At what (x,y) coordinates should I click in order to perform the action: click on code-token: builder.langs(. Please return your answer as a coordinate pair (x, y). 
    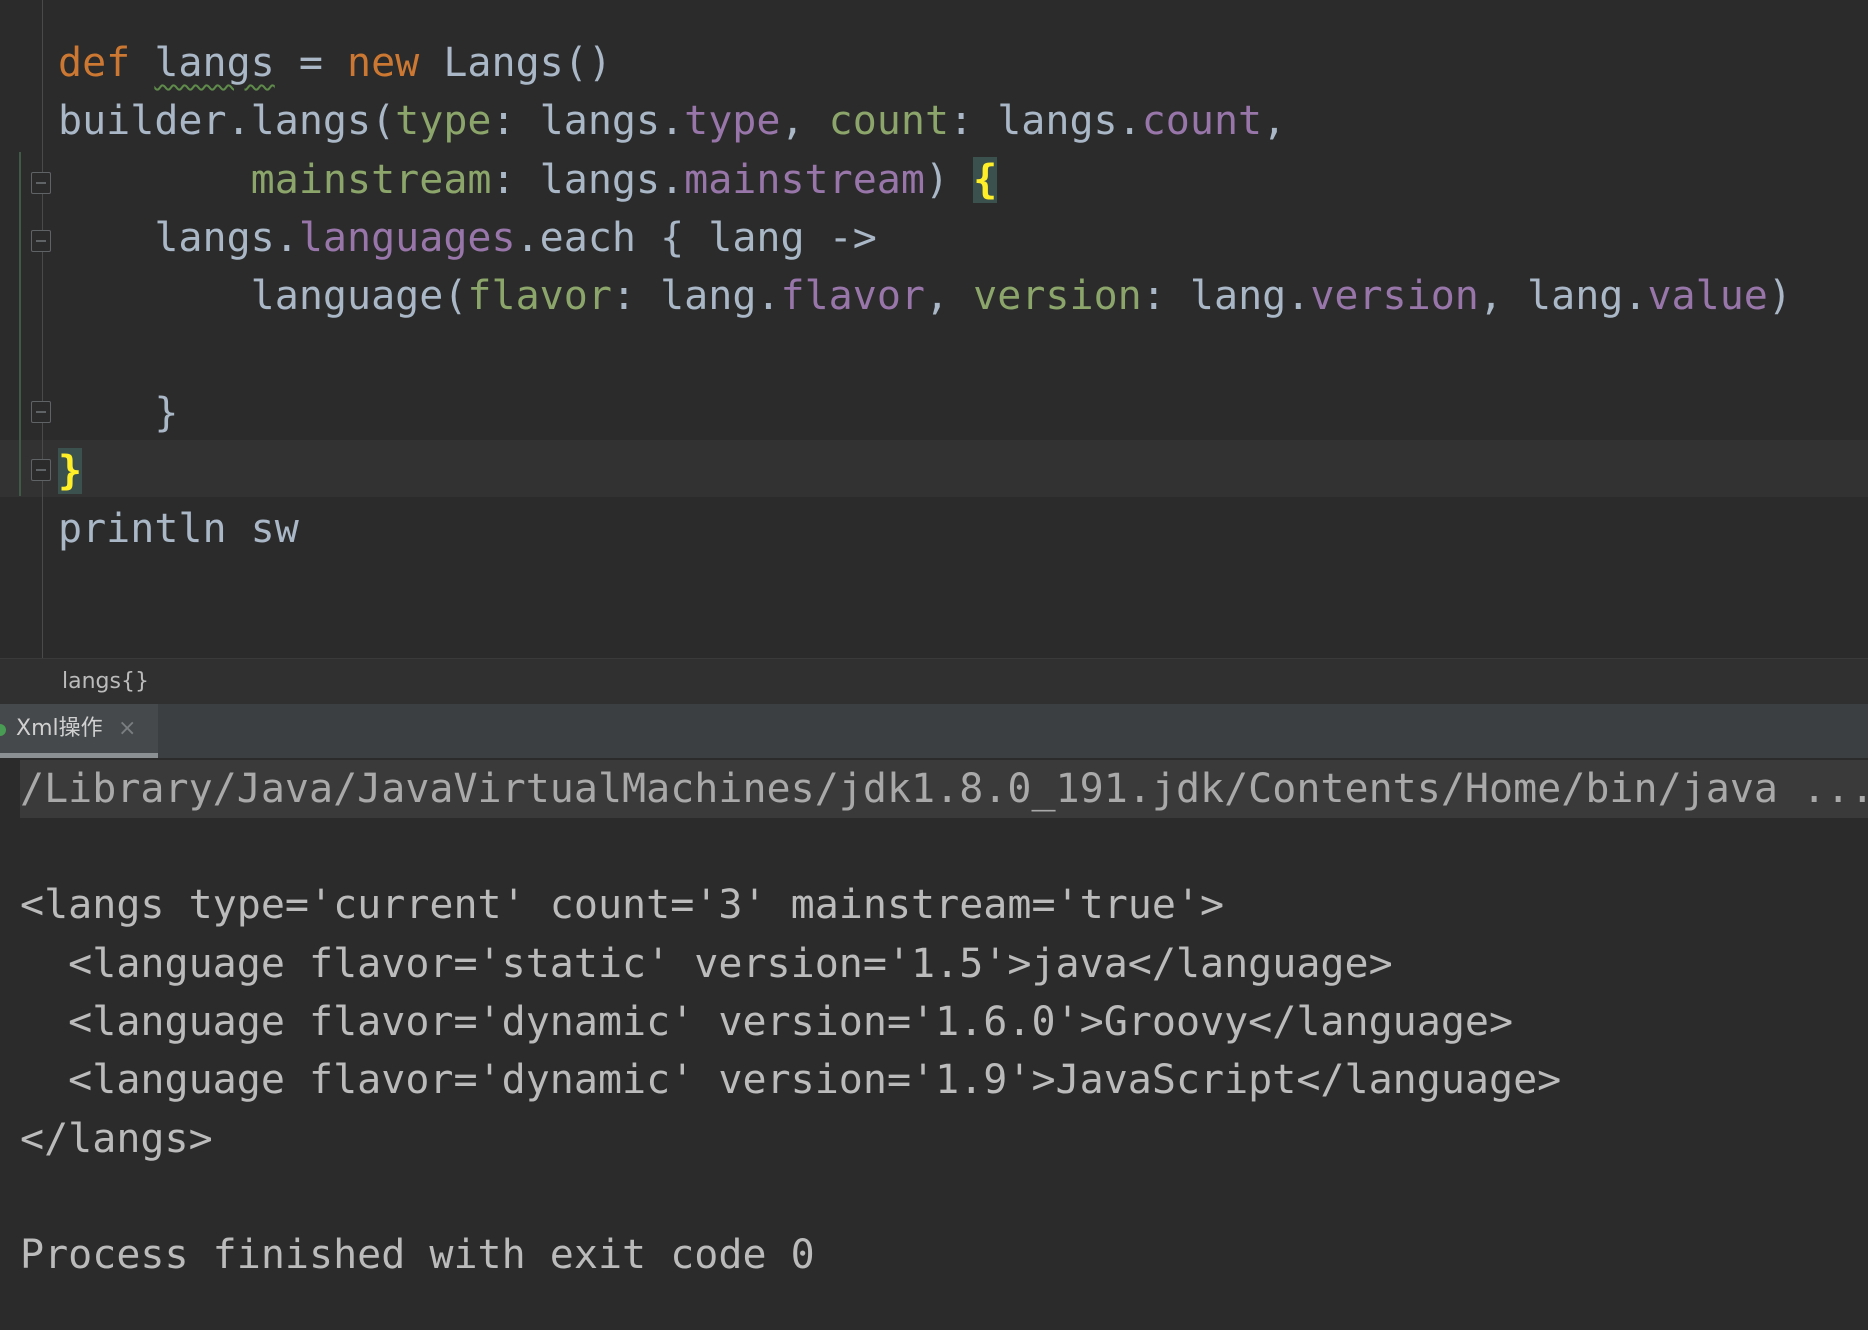
    Looking at the image, I should click on (227, 121).